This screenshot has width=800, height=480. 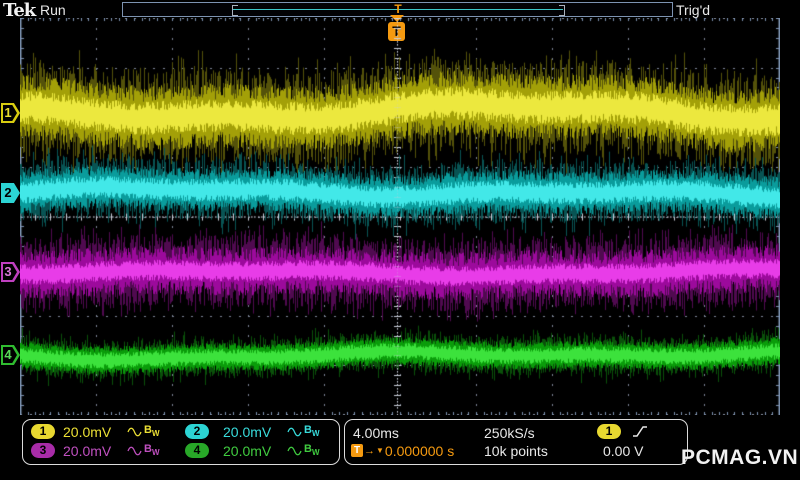 What do you see at coordinates (247, 451) in the screenshot?
I see `channel-4-scale: 20.0mV` at bounding box center [247, 451].